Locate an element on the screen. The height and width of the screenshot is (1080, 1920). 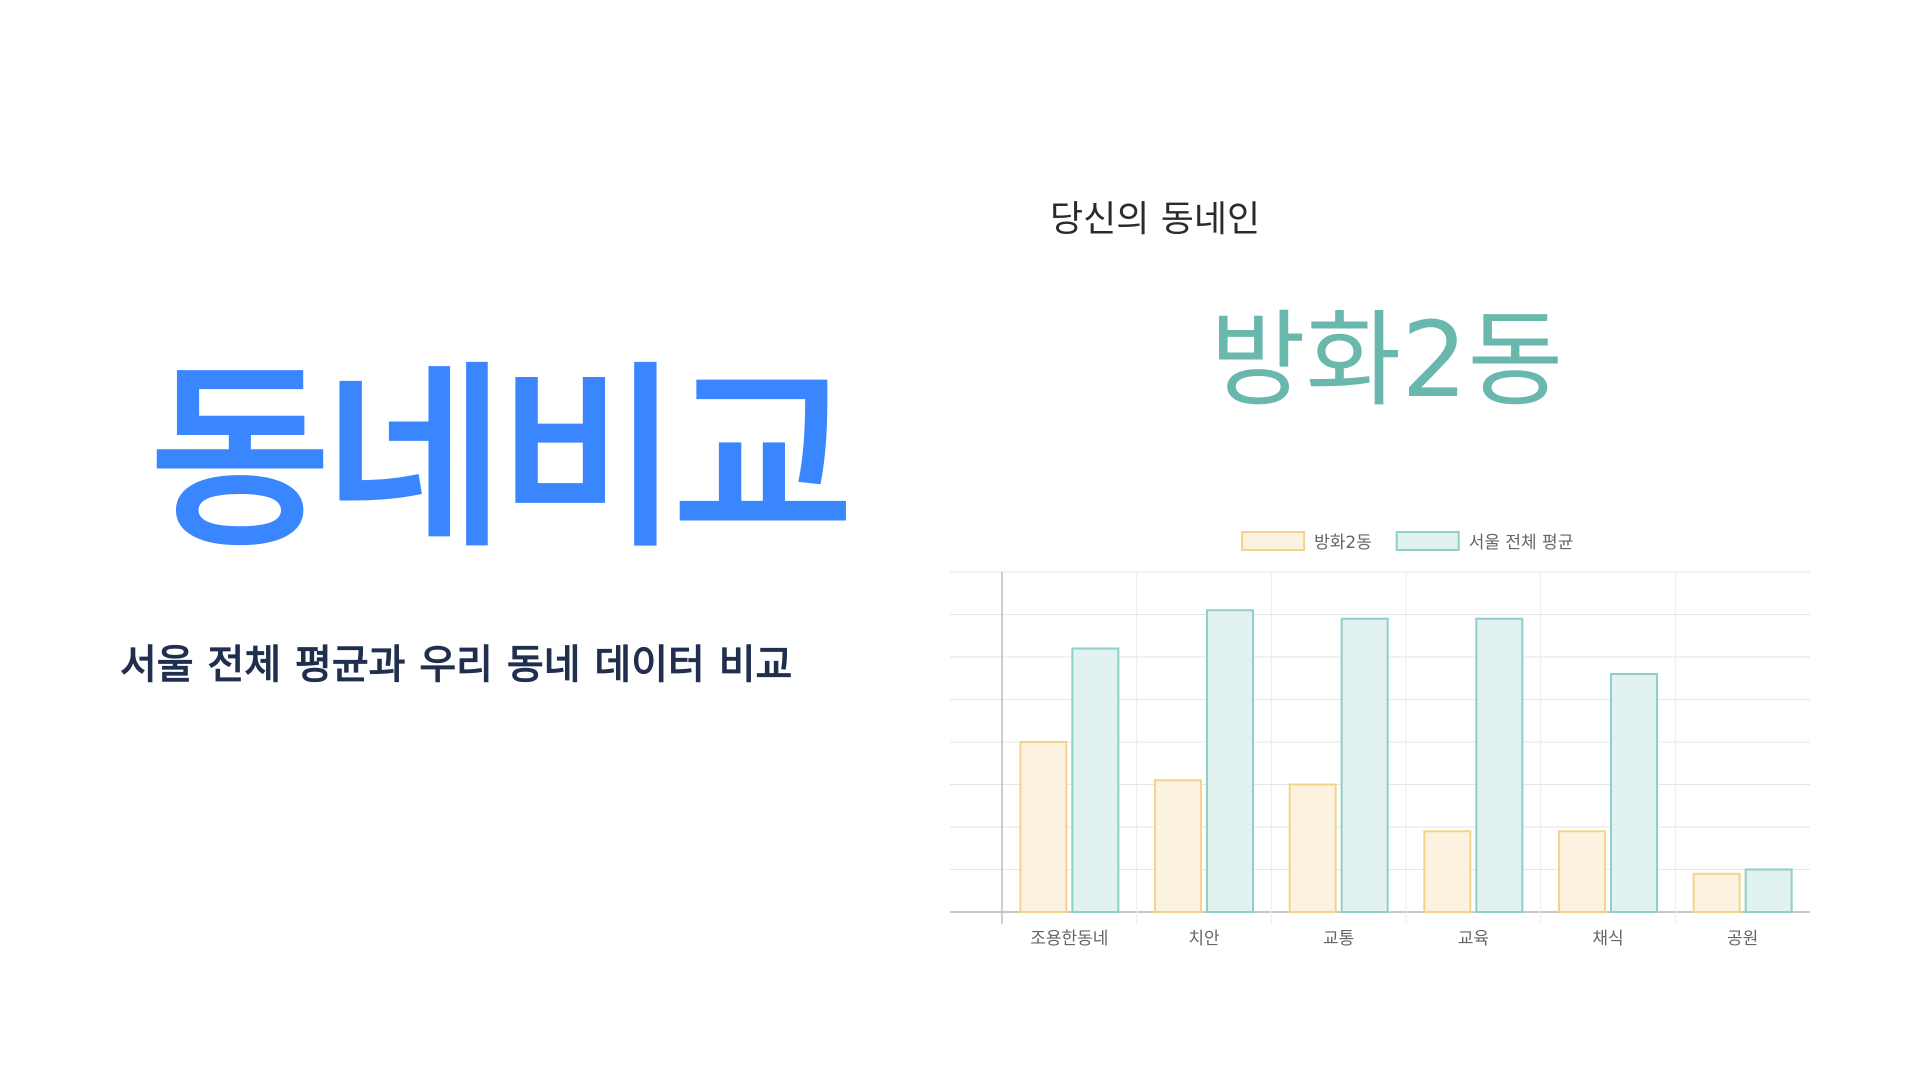
legend-label: 방화2동 is located at coordinates (1343, 543).